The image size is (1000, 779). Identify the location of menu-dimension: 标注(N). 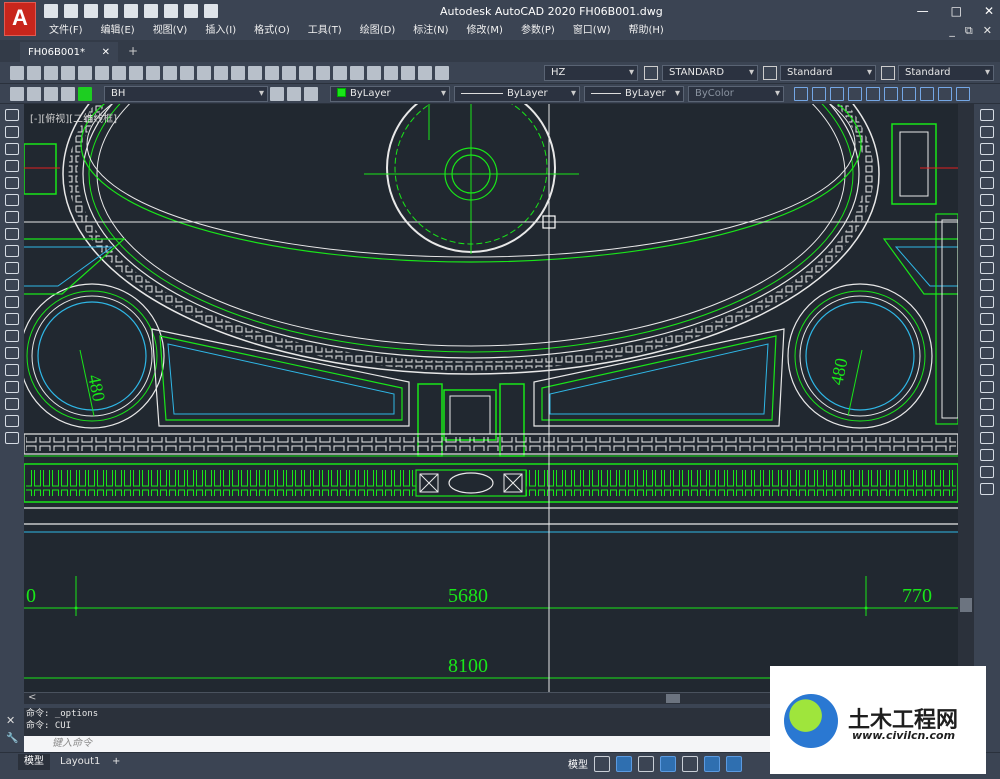
(430, 31).